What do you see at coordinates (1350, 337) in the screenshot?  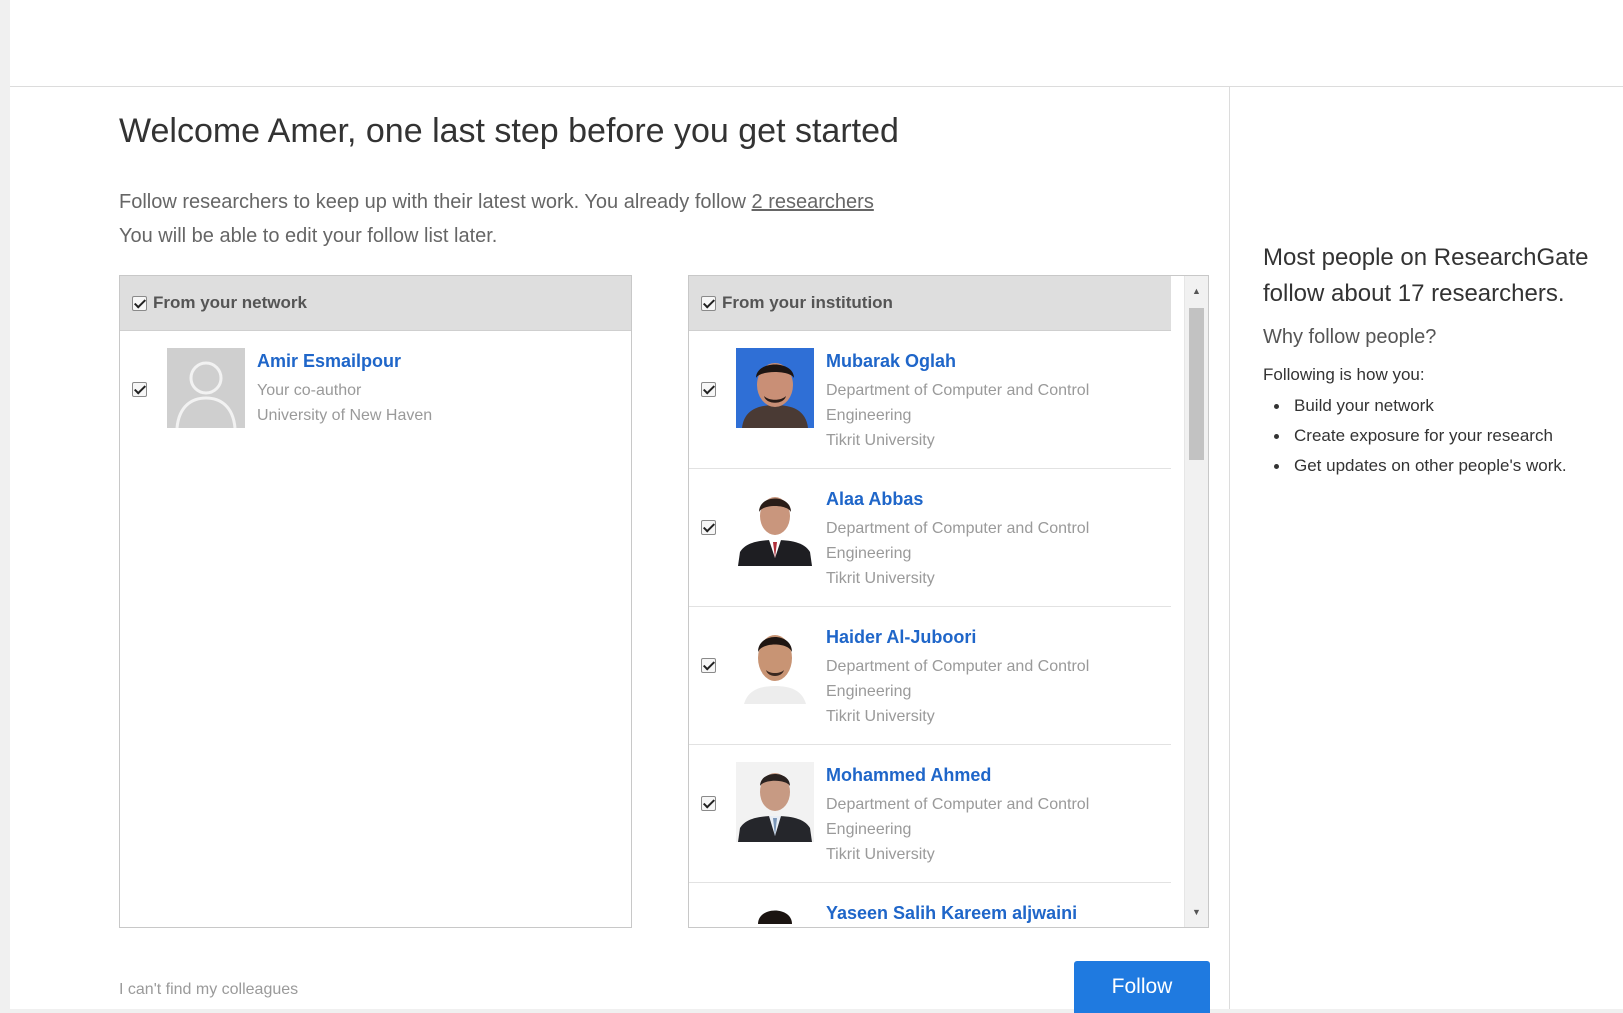 I see `sidebar-why-heading: Why follow people?` at bounding box center [1350, 337].